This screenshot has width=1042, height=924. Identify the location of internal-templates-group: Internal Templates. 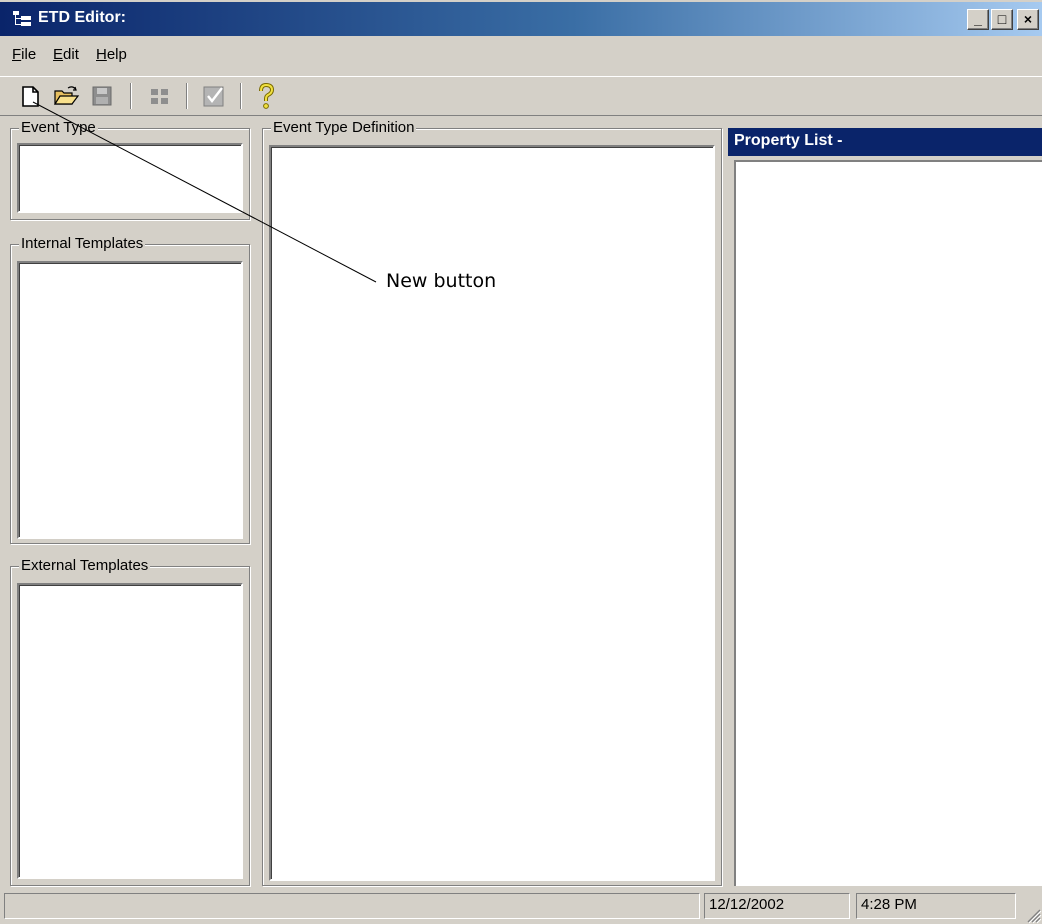
(130, 389).